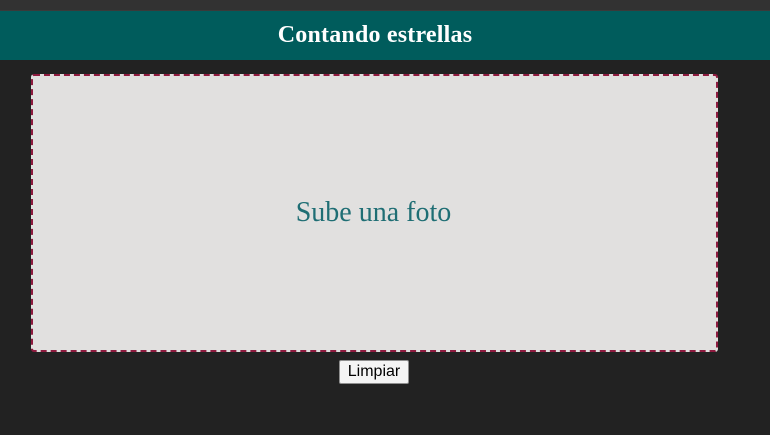  Describe the element at coordinates (374, 372) in the screenshot. I see `clear-button: Limpiar` at that location.